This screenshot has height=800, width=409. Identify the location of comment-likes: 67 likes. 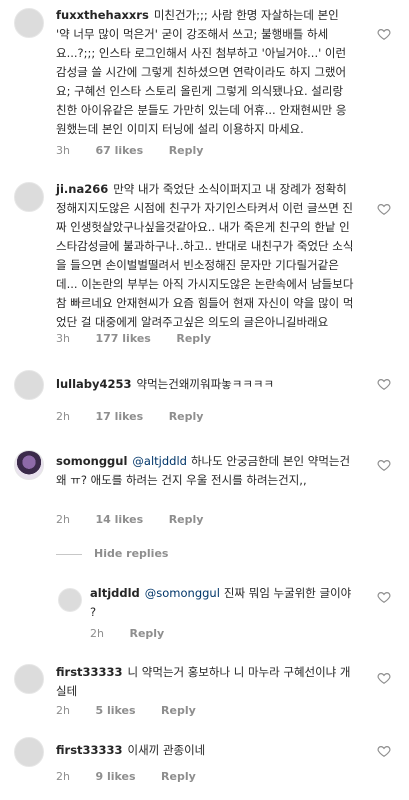
(119, 150).